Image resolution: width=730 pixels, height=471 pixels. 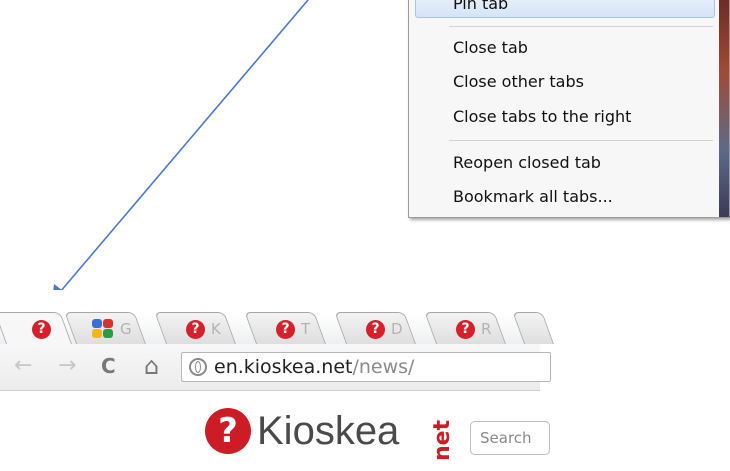 I want to click on browser-toolbar: ← → C ⌂ en.kioskea.net/news/, so click(x=275, y=367).